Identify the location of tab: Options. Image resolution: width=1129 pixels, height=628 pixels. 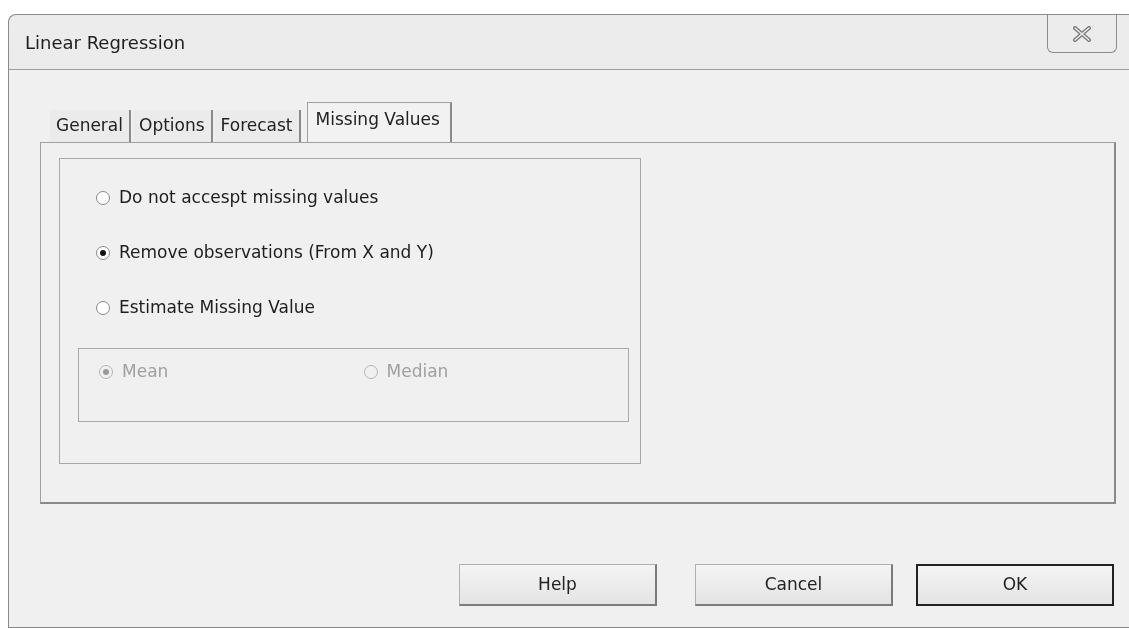
(173, 125).